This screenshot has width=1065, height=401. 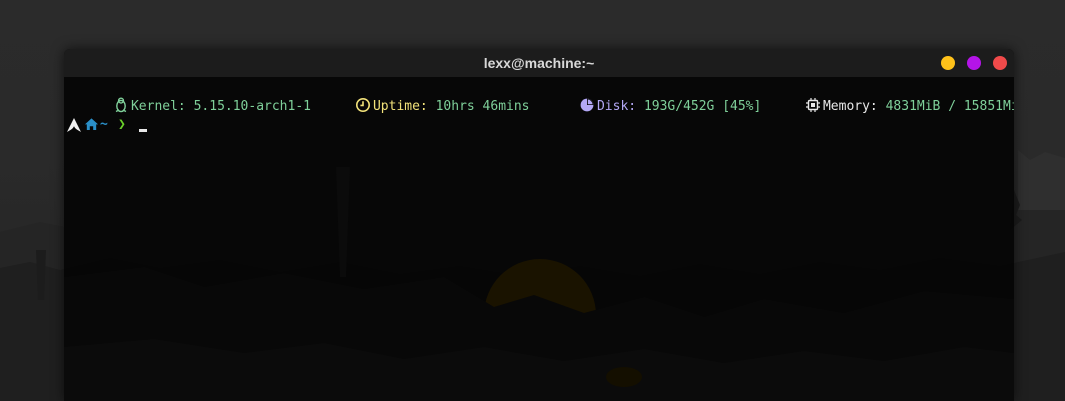 I want to click on window-title: lexx@machine:~, so click(x=539, y=63).